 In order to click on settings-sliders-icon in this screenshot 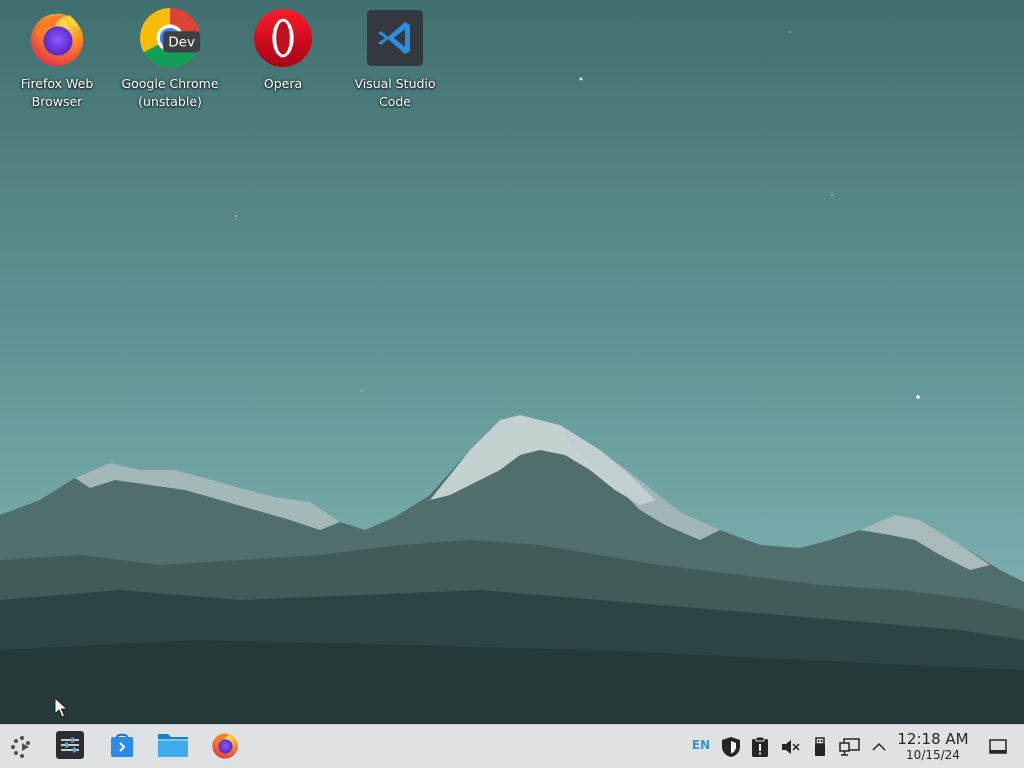, I will do `click(70, 747)`.